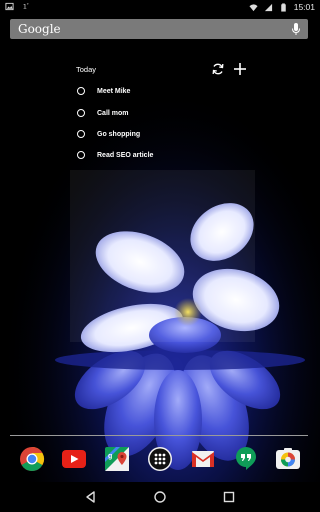 The height and width of the screenshot is (512, 320). What do you see at coordinates (39, 29) in the screenshot?
I see `google-logo-text: Google` at bounding box center [39, 29].